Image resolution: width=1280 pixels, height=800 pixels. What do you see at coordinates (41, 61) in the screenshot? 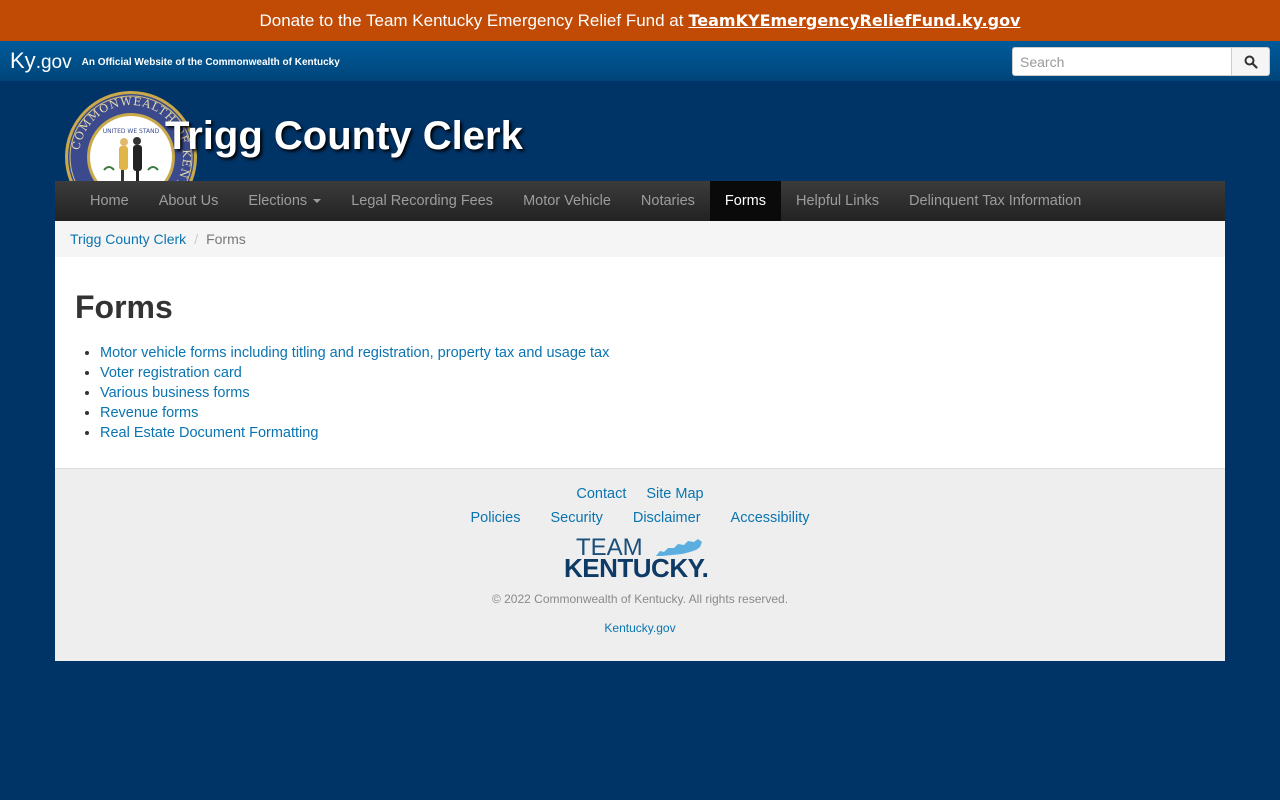
I see `kygov-logo: Ky.gov` at bounding box center [41, 61].